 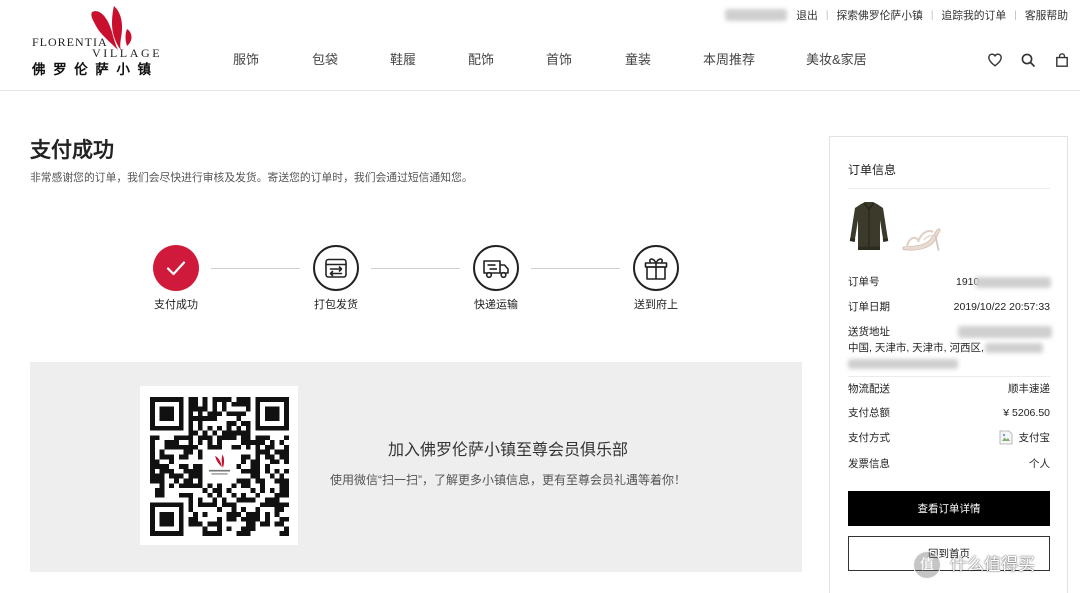 What do you see at coordinates (336, 305) in the screenshot?
I see `step-label-packing: 打包发货` at bounding box center [336, 305].